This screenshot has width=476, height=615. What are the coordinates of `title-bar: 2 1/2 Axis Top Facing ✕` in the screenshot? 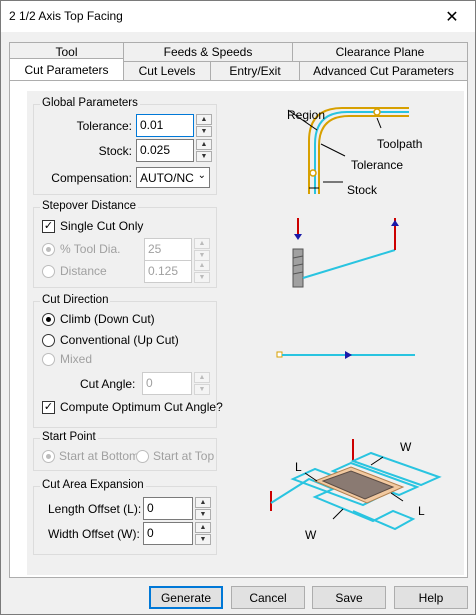 It's located at (238, 16).